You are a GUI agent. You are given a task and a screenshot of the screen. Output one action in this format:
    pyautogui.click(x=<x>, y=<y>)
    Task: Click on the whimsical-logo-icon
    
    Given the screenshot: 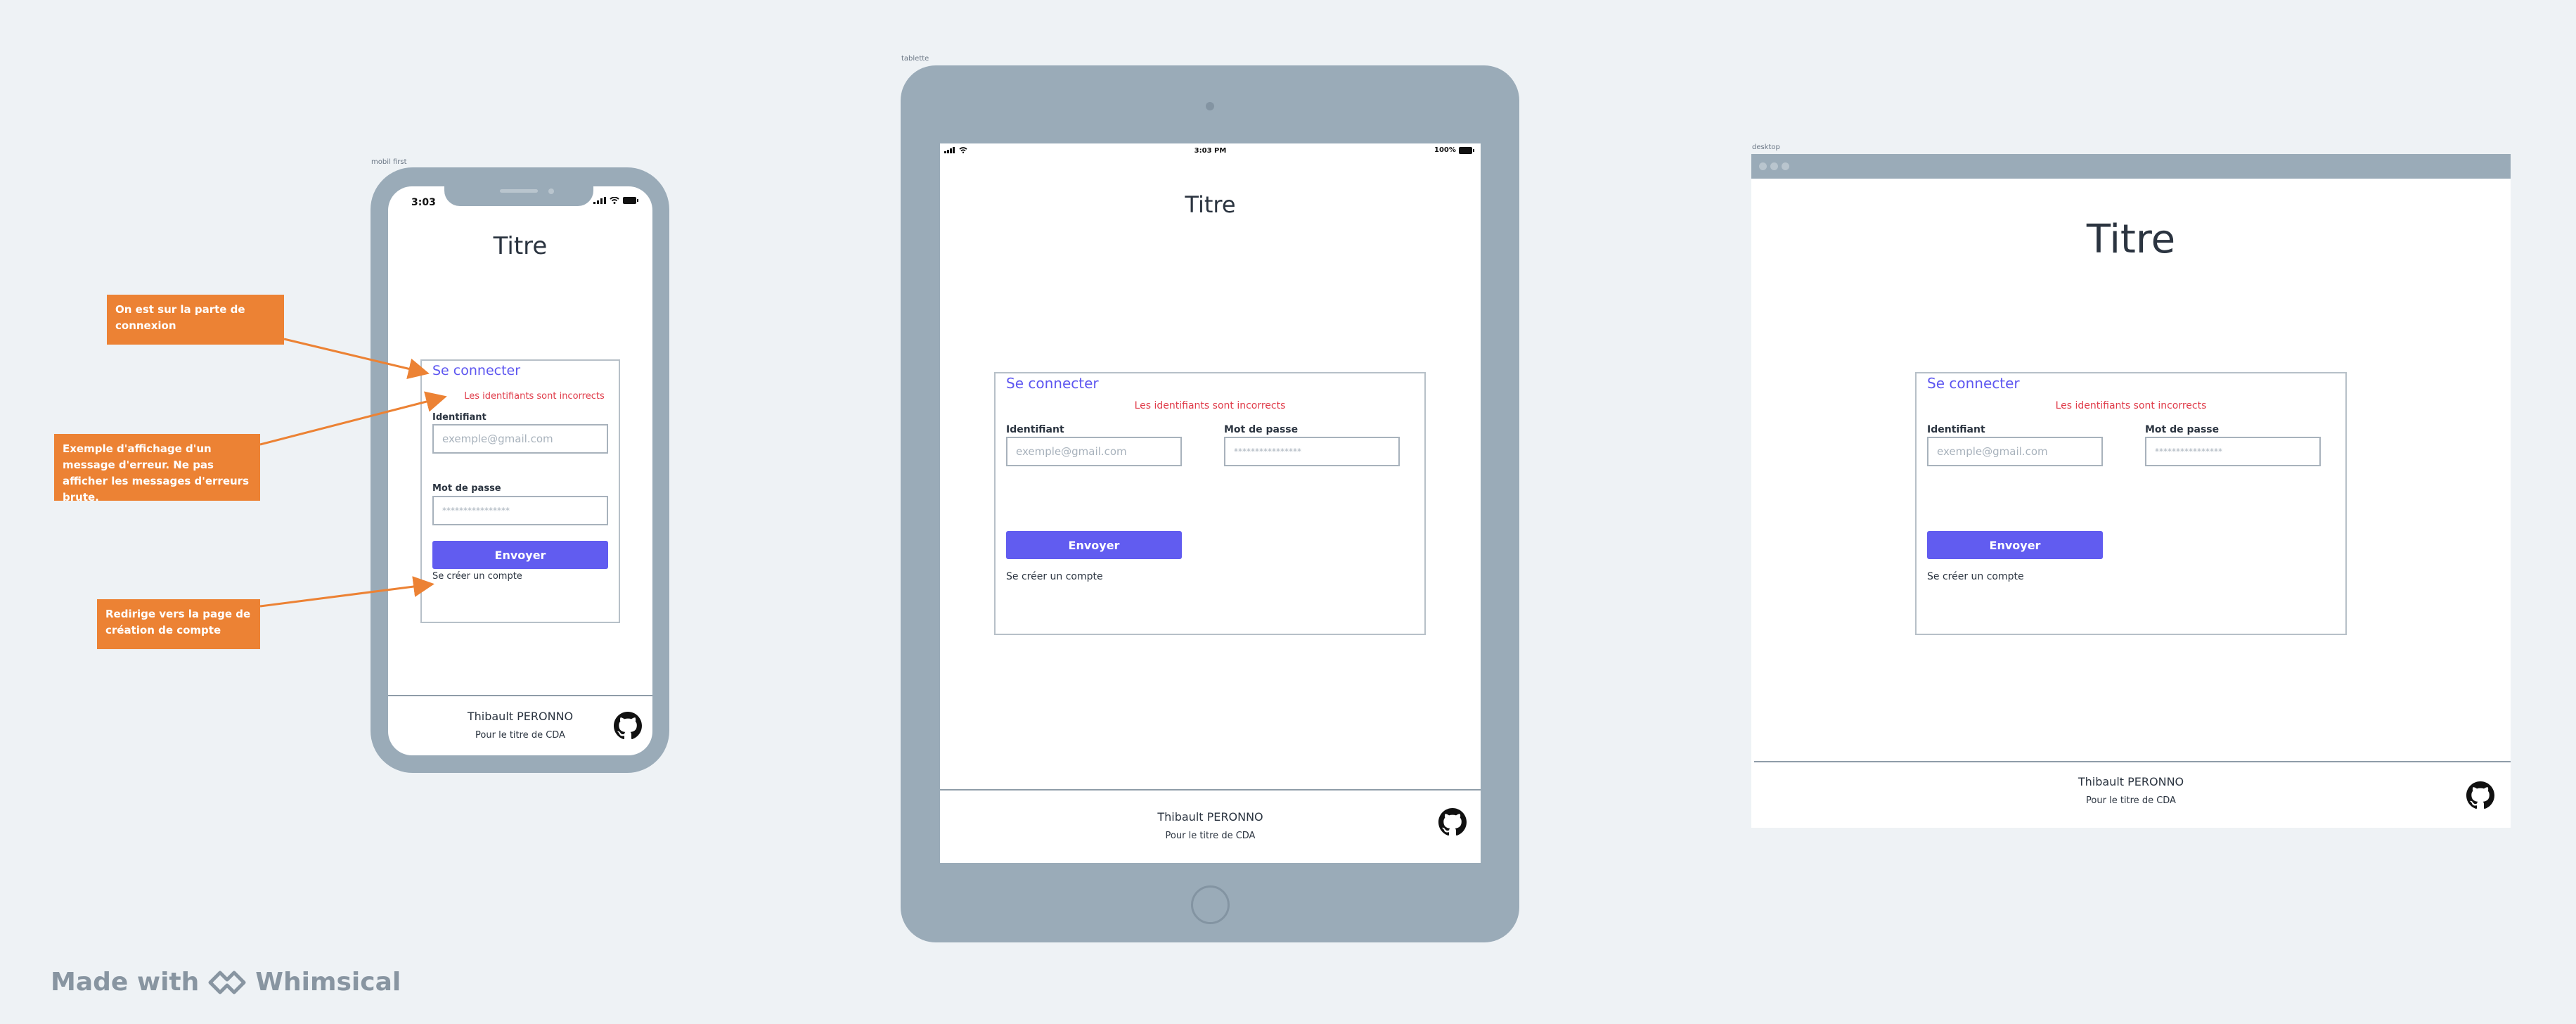 What is the action you would take?
    pyautogui.click(x=227, y=983)
    